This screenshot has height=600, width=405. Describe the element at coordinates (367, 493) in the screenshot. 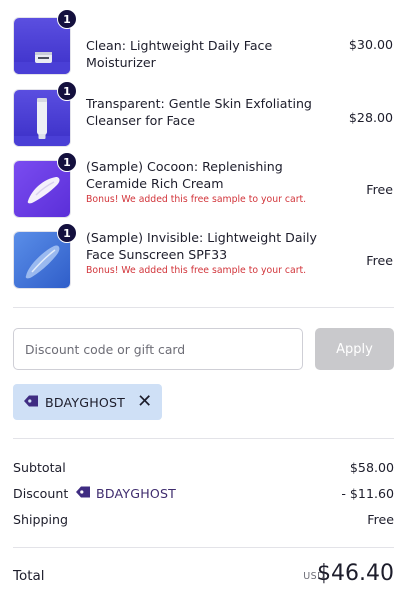

I see `discount-value: - $11.60` at that location.